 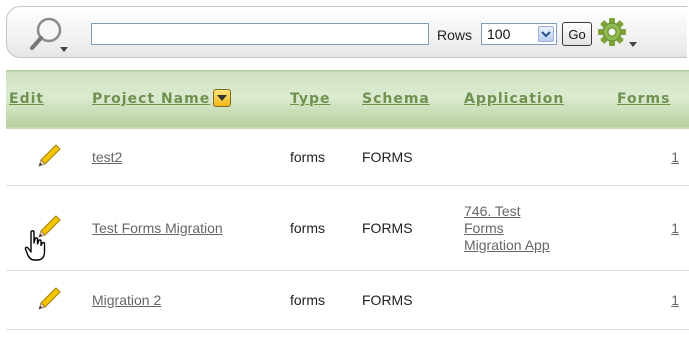 I want to click on application-link-line: Forms, so click(x=534, y=228).